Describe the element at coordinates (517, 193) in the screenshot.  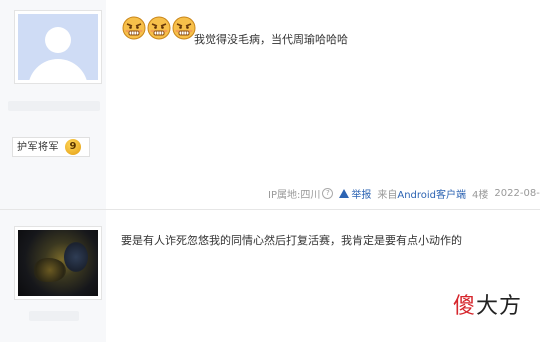
I see `post-datetime: 2022-08-21 2` at that location.